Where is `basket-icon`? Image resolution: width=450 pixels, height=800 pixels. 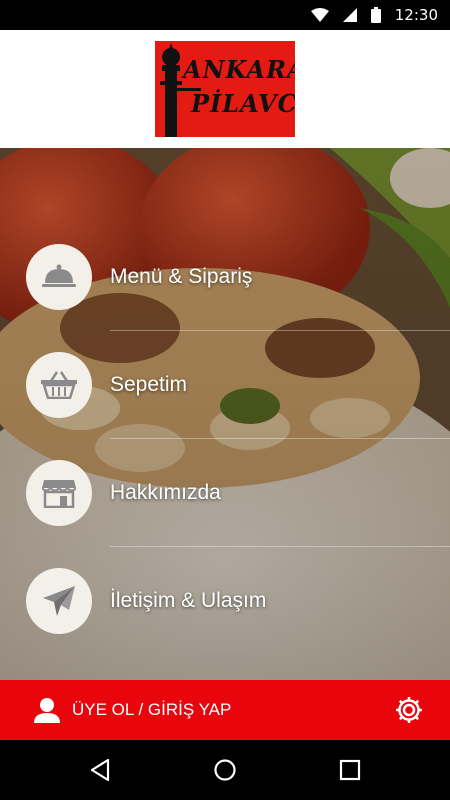 basket-icon is located at coordinates (59, 385).